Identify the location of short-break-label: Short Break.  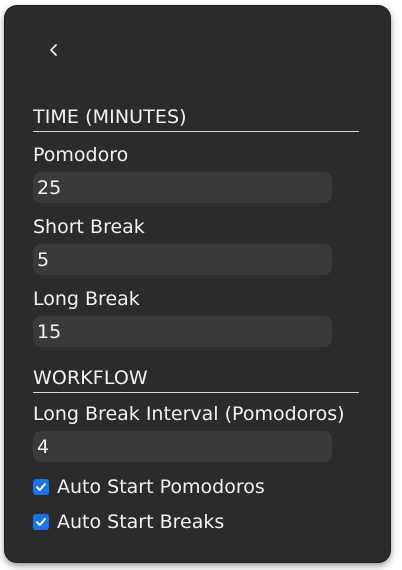
(89, 227).